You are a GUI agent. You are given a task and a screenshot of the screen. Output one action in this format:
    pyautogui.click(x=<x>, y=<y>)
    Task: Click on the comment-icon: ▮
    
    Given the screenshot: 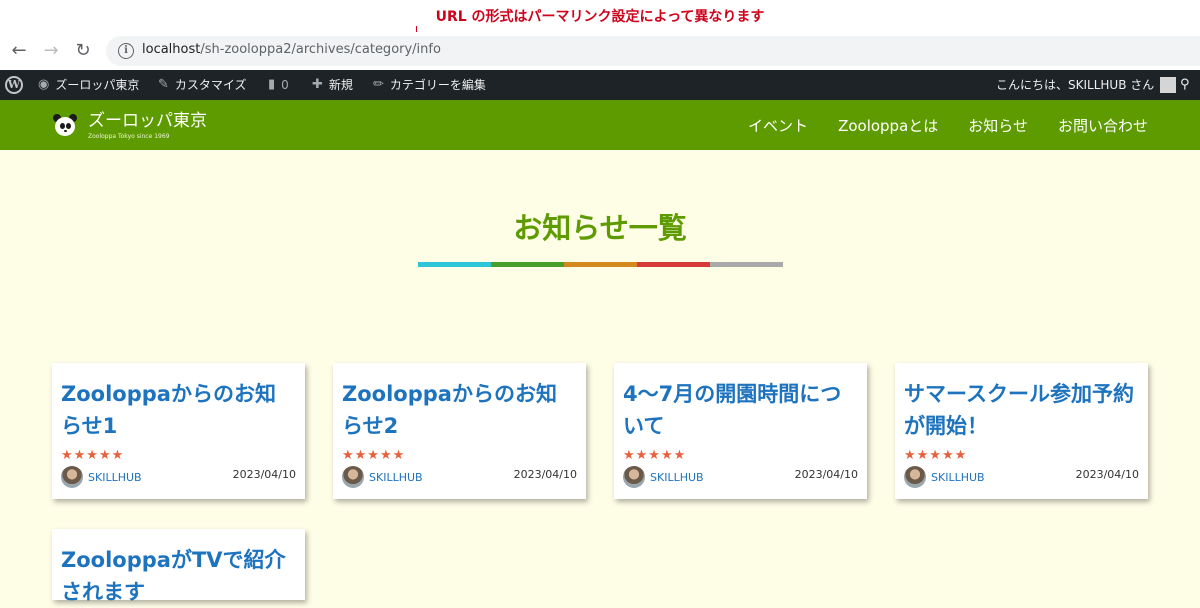 What is the action you would take?
    pyautogui.click(x=272, y=84)
    